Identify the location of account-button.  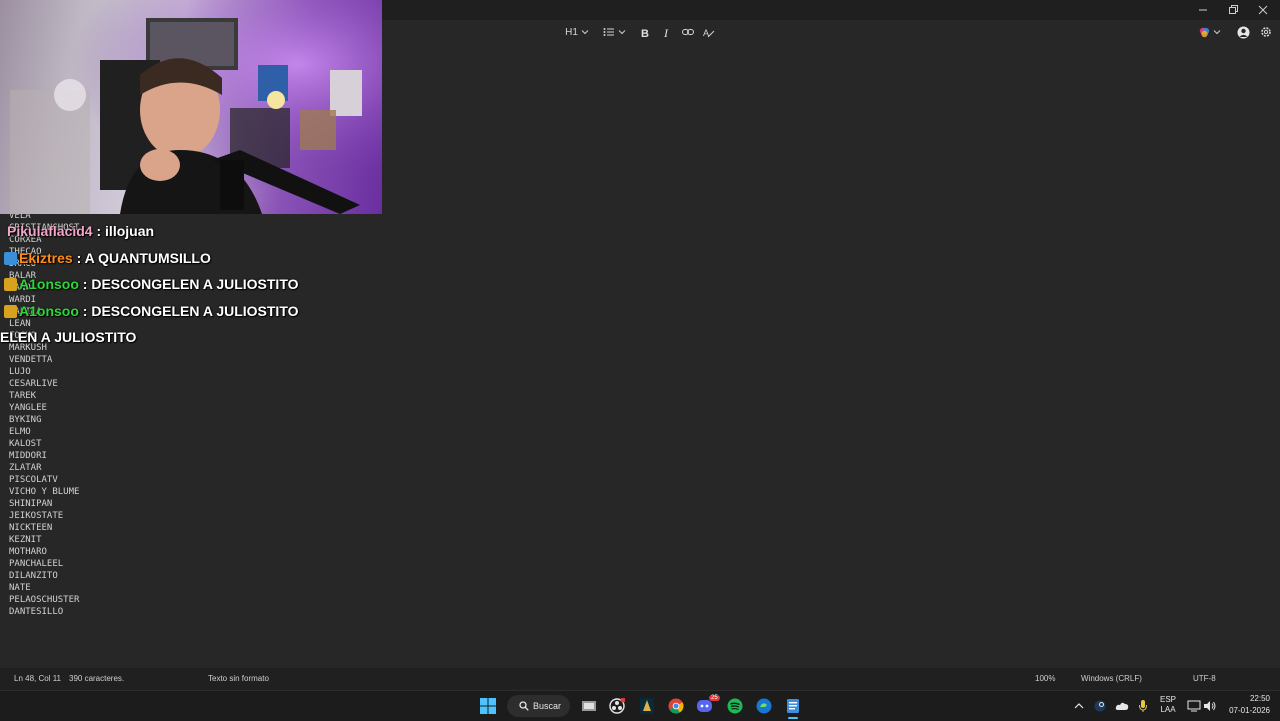
(1243, 32).